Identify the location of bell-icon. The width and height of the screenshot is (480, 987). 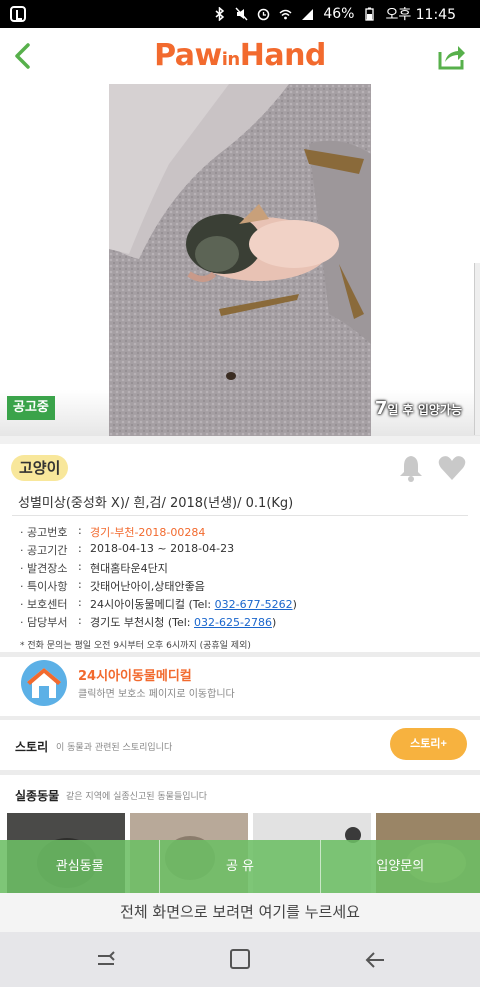
(411, 468).